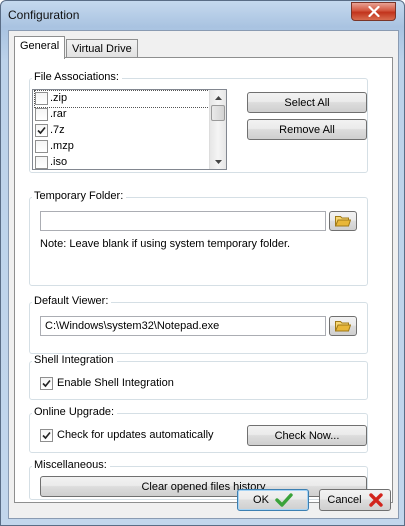 This screenshot has width=405, height=526. Describe the element at coordinates (183, 221) in the screenshot. I see `temporary-folder-input` at that location.